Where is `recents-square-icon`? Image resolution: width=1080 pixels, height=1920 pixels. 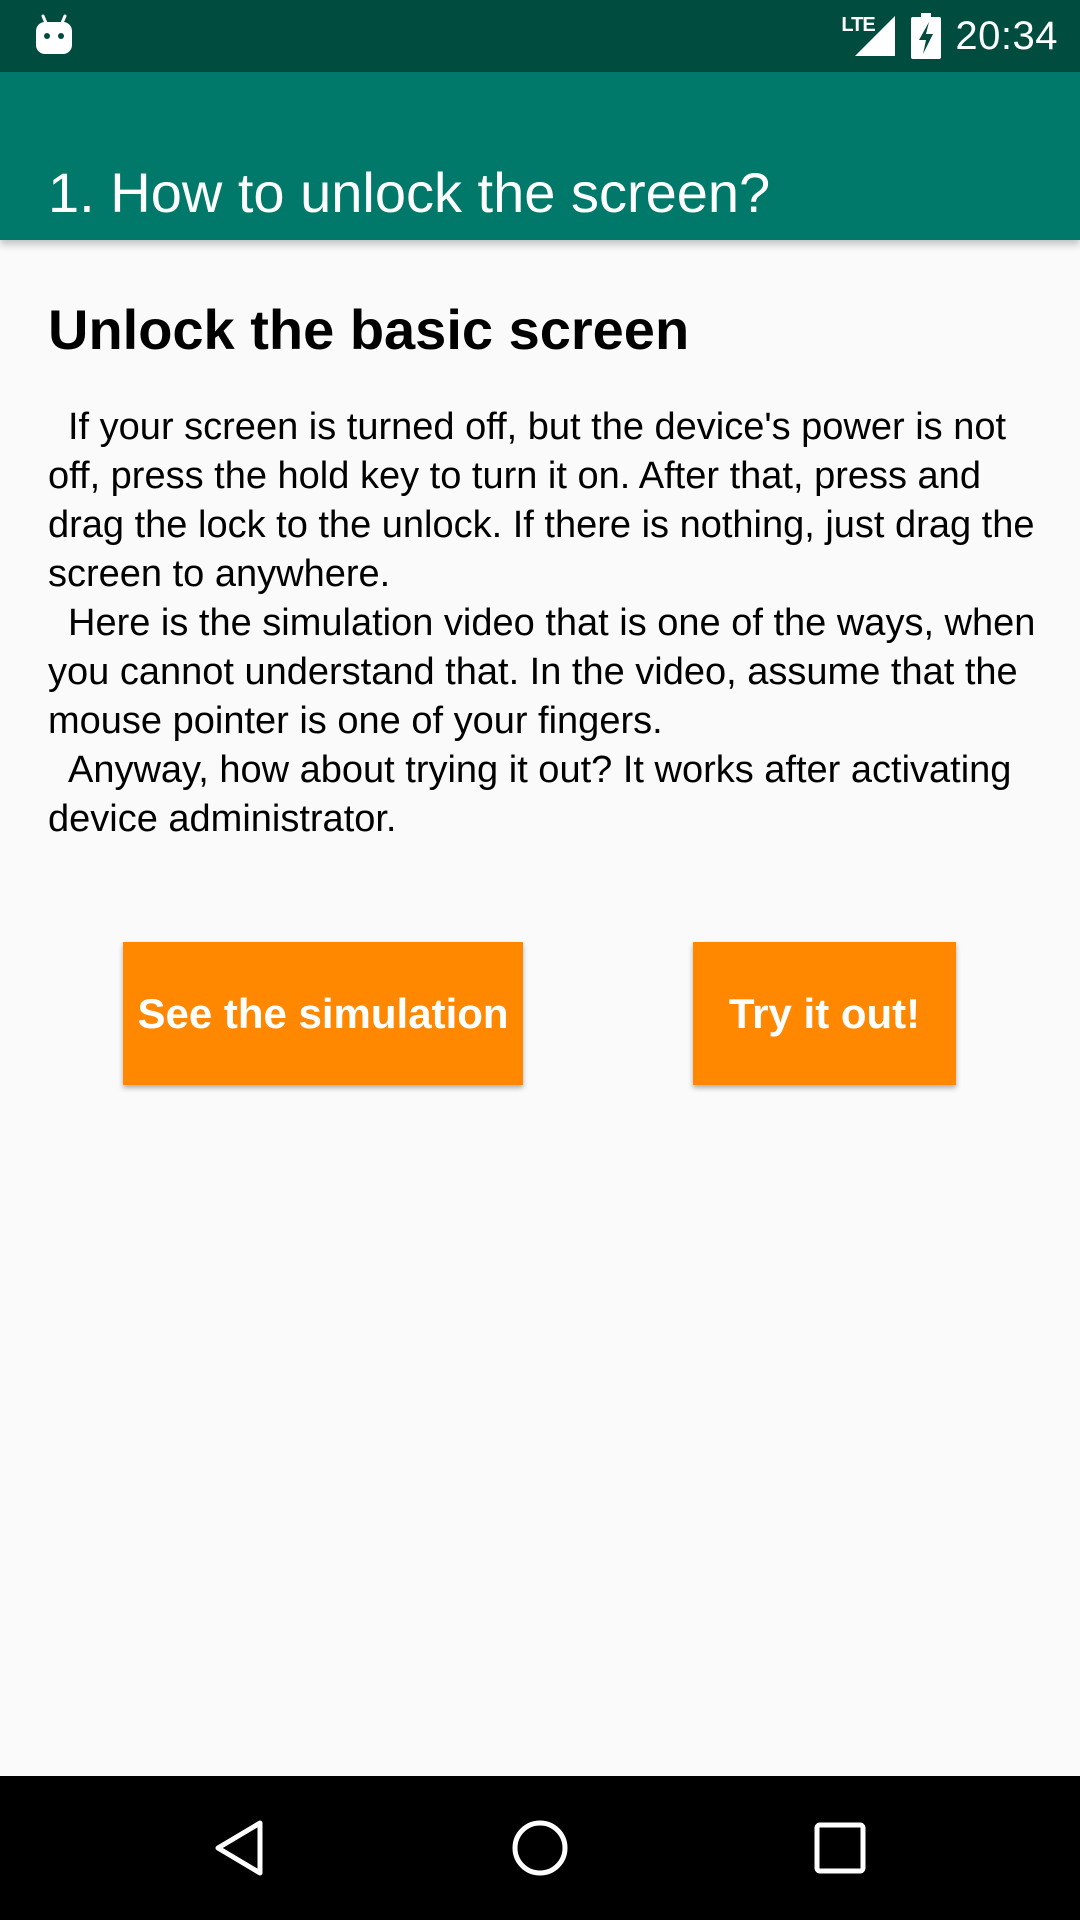
recents-square-icon is located at coordinates (840, 1848).